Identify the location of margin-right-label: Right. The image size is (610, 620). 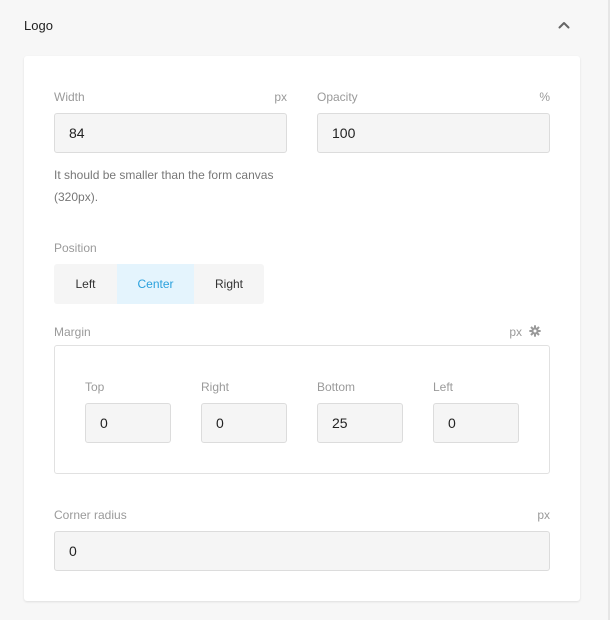
(215, 387).